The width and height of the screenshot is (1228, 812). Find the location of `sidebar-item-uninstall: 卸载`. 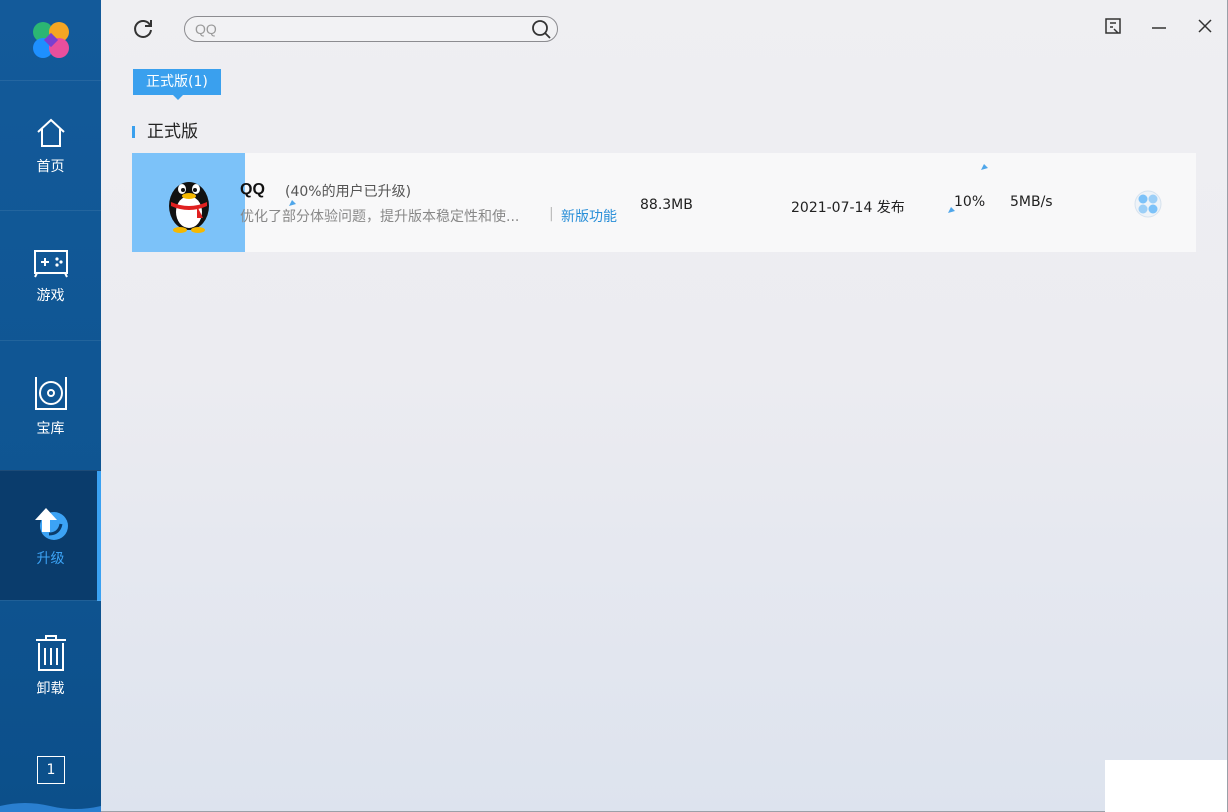

sidebar-item-uninstall: 卸载 is located at coordinates (50, 665).